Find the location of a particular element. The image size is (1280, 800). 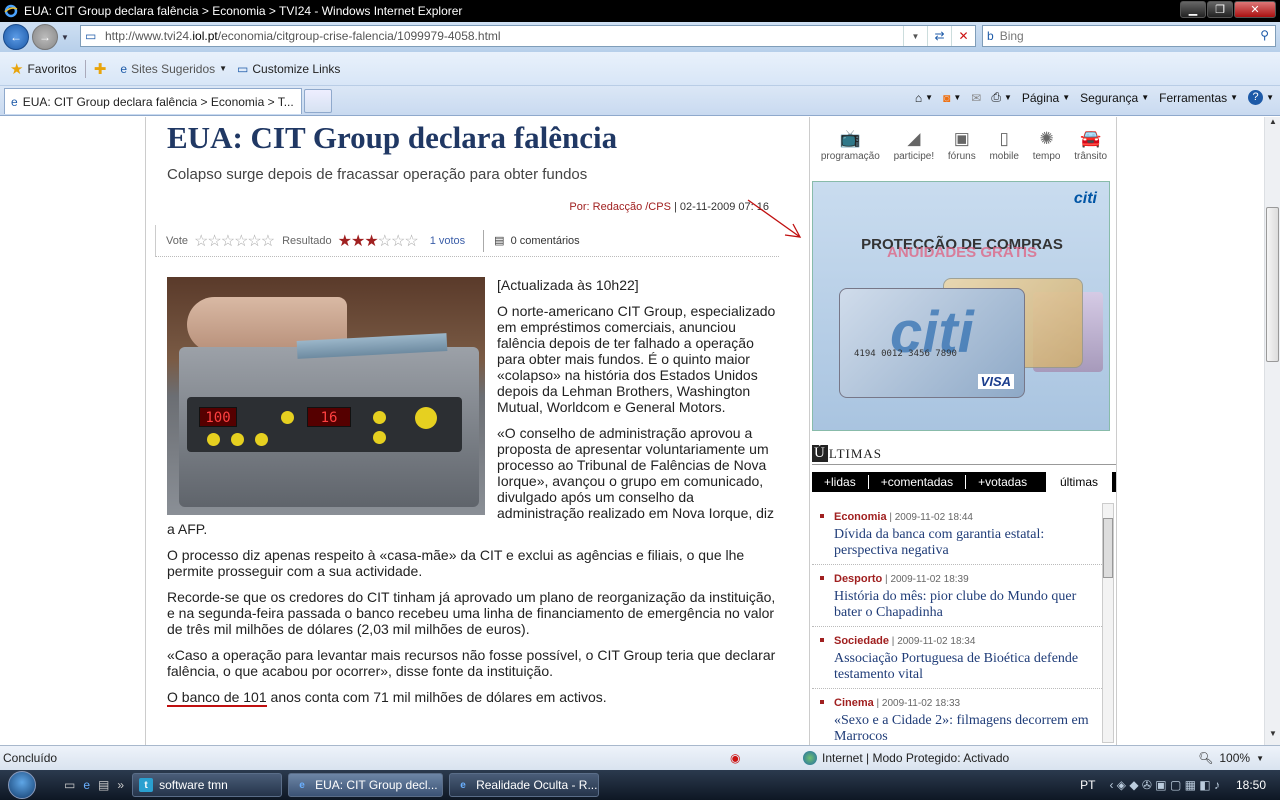

ie-quicklaunch-icon: e is located at coordinates (86, 785).